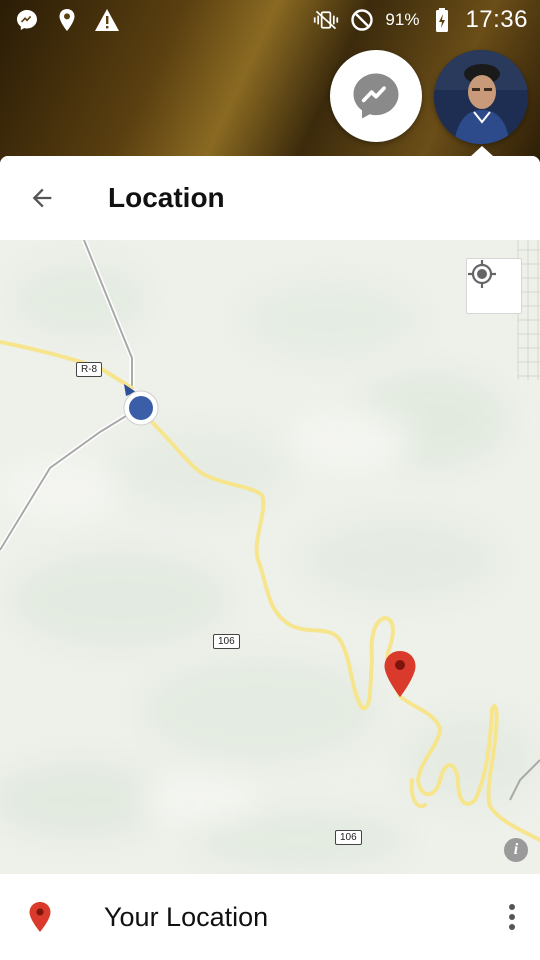 Image resolution: width=540 pixels, height=960 pixels. I want to click on clock: 17:36, so click(496, 19).